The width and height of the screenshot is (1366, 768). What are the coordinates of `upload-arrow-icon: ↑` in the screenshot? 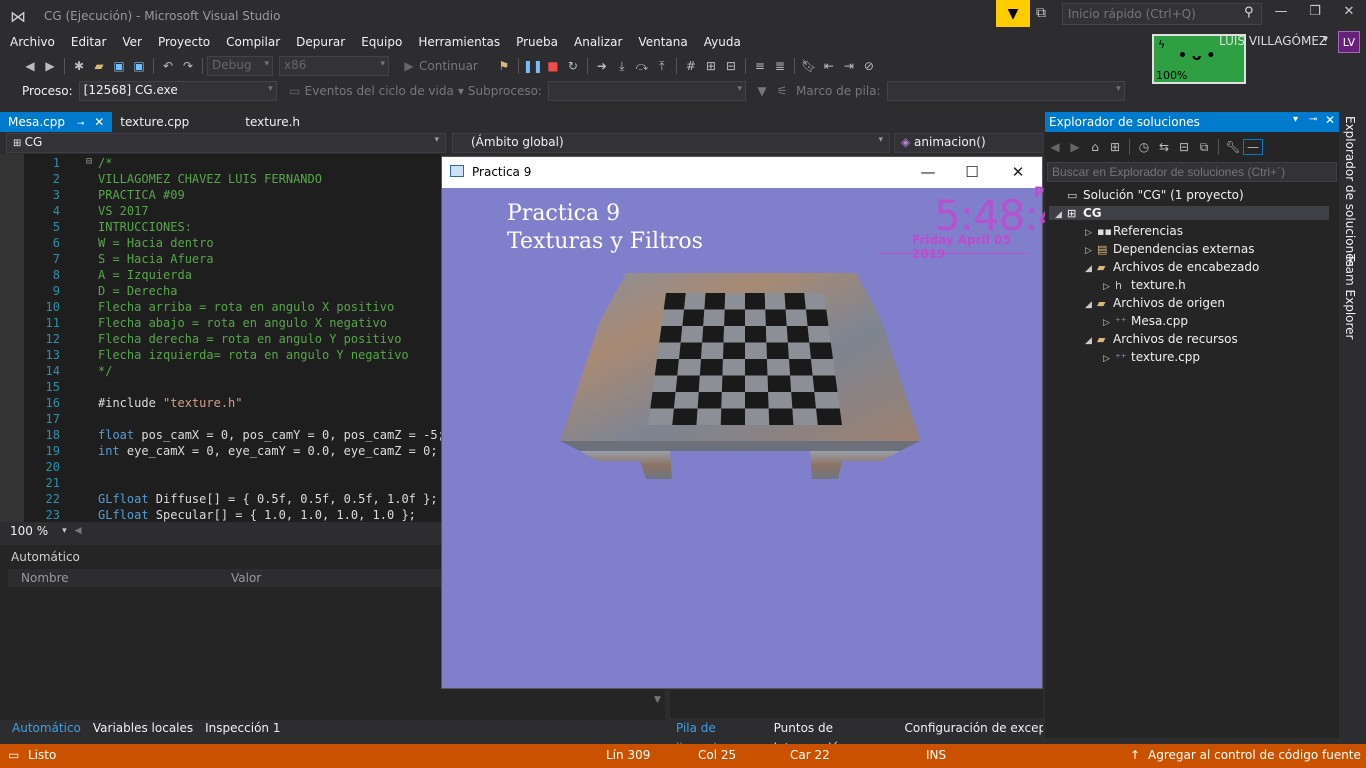 It's located at (1135, 755).